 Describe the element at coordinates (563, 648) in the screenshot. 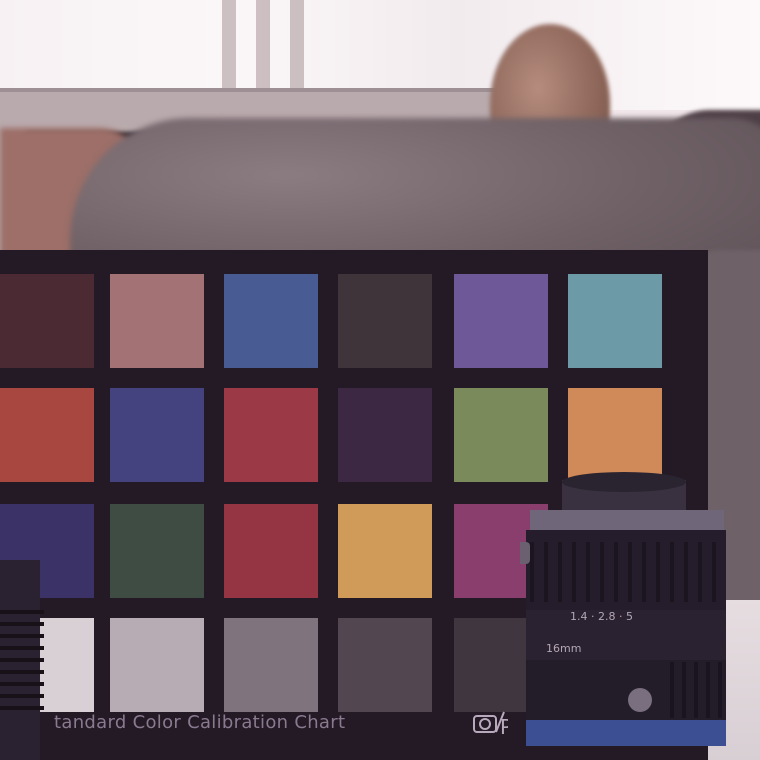

I see `lens-focal-text: 16mm` at that location.